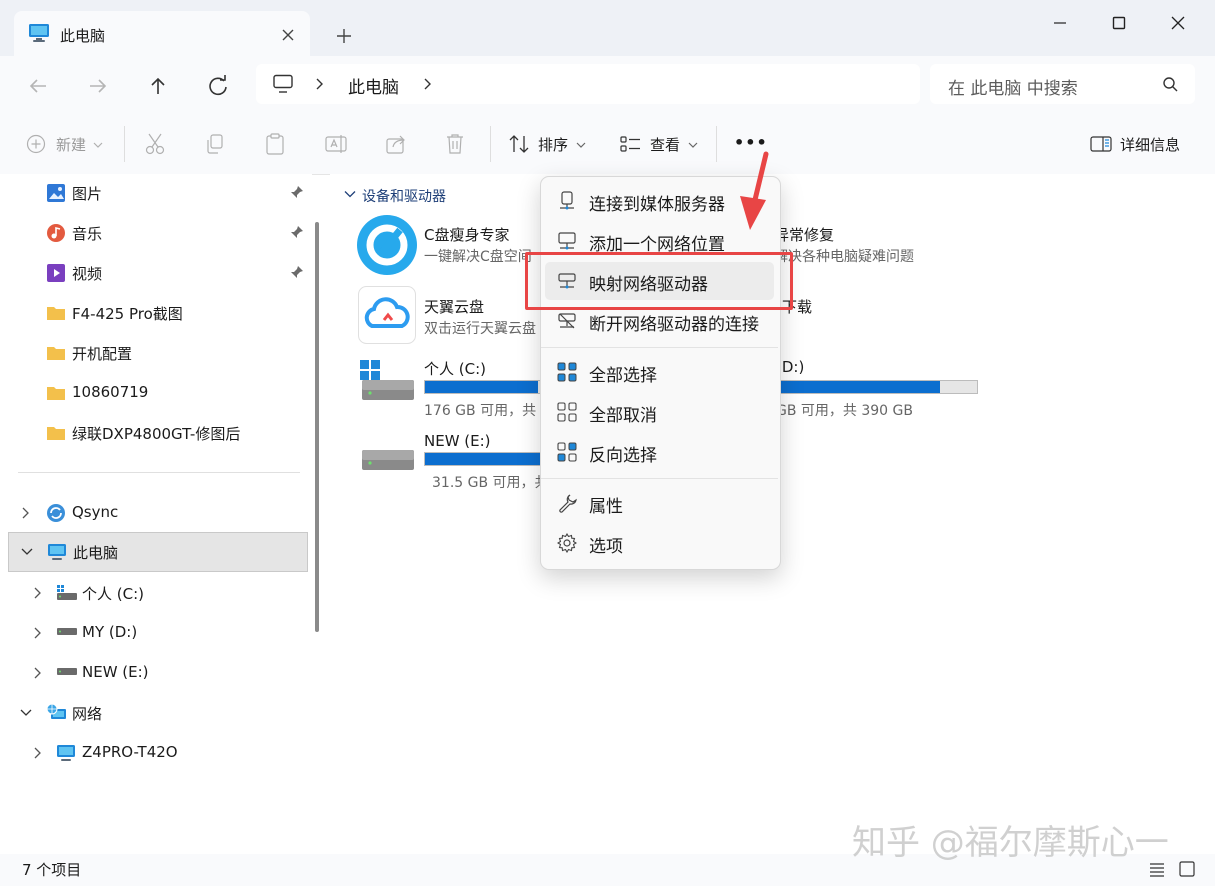 The image size is (1215, 886). I want to click on search-input: 在 此电脑 中搜索, so click(1062, 84).